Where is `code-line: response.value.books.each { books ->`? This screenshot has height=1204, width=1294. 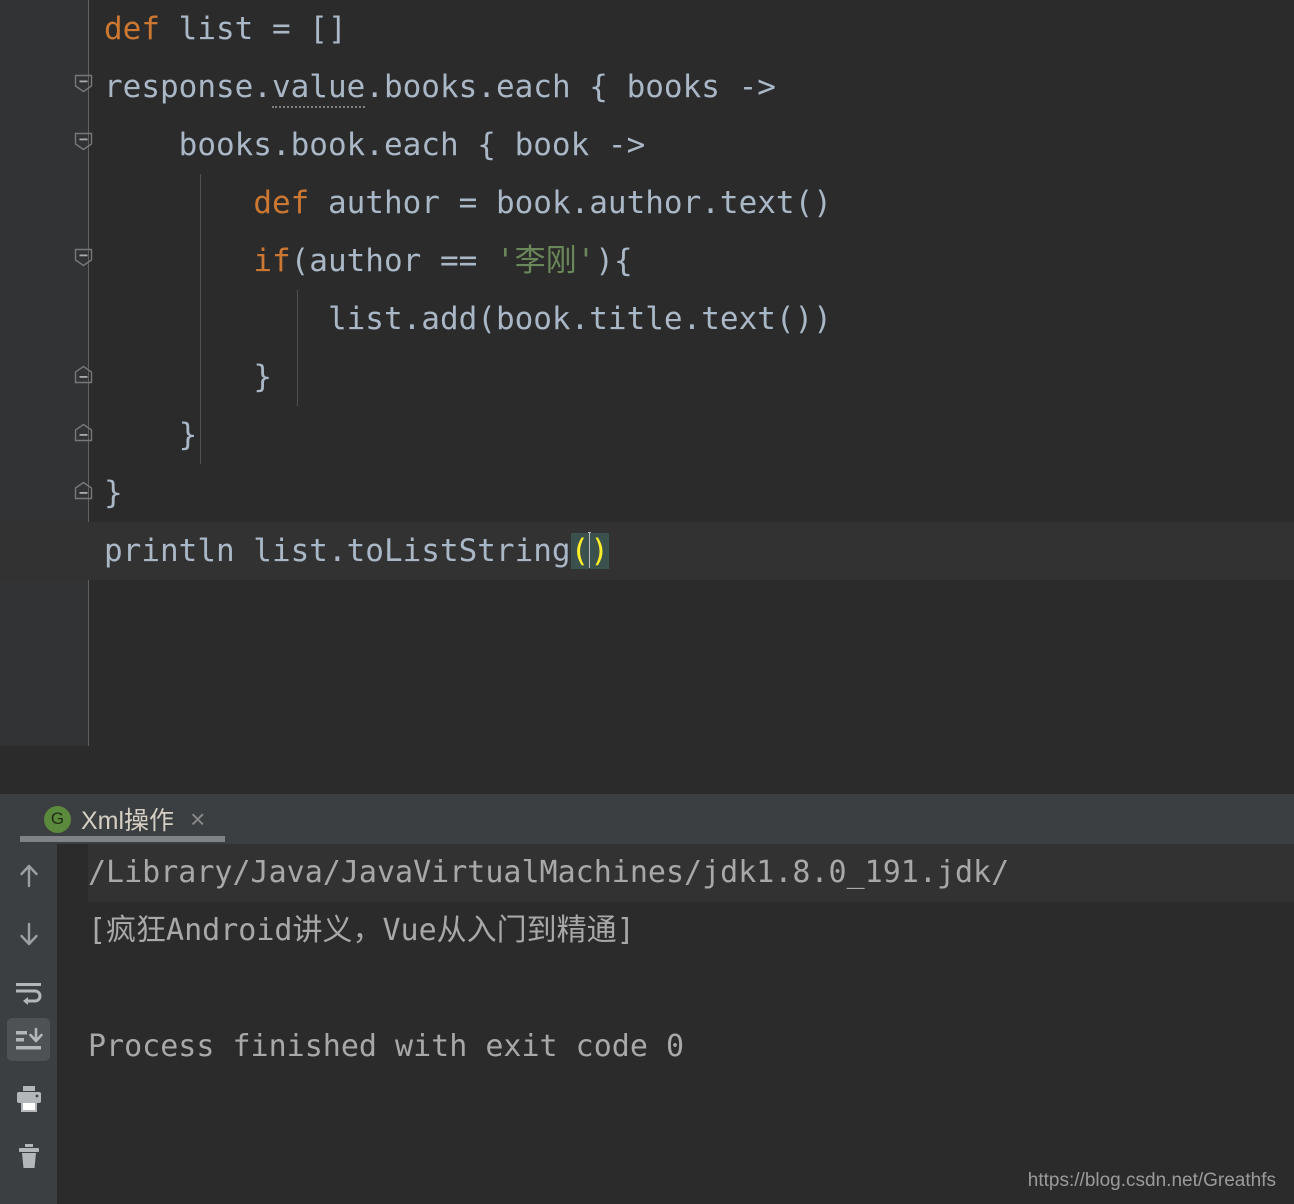
code-line: response.value.books.each { books -> is located at coordinates (647, 87).